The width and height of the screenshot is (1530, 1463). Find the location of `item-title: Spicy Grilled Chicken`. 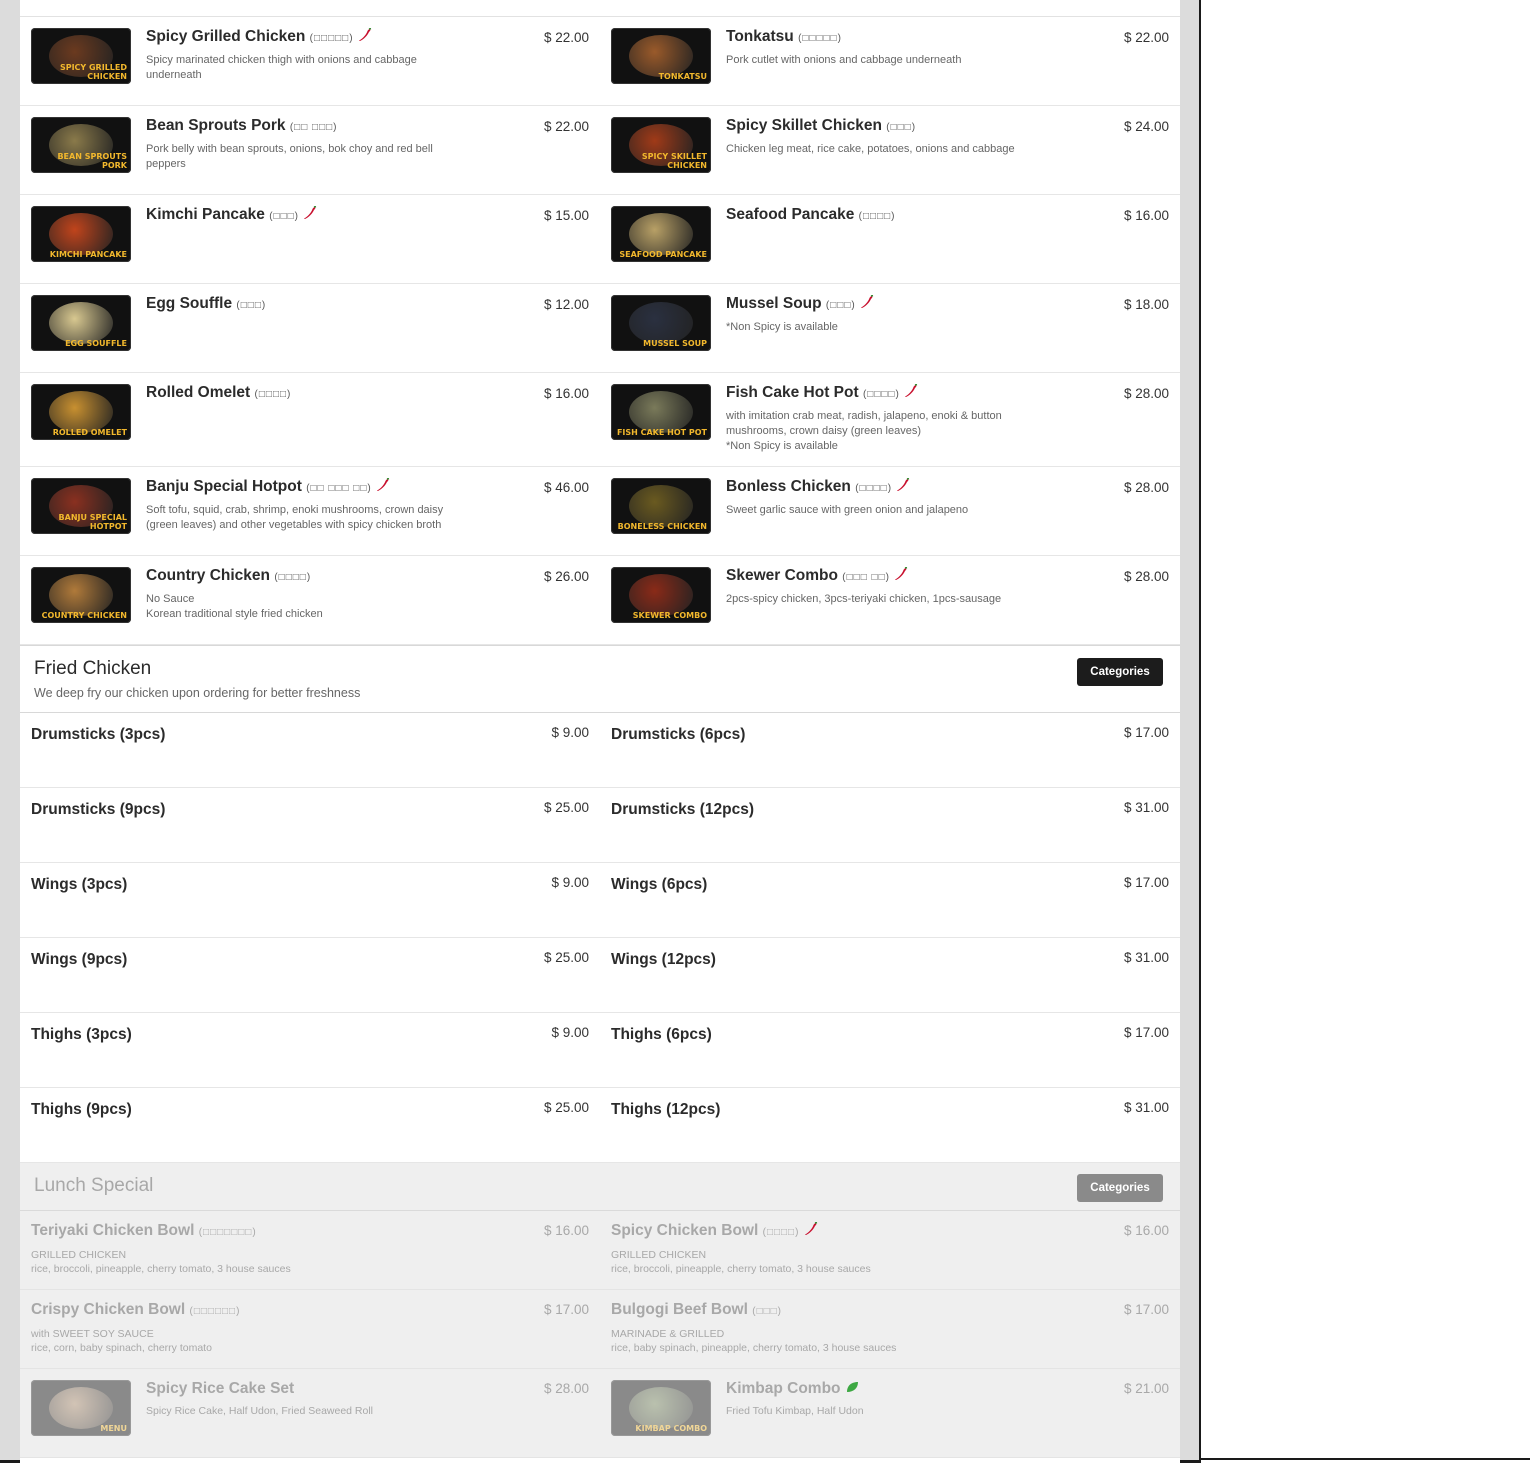

item-title: Spicy Grilled Chicken is located at coordinates (226, 36).